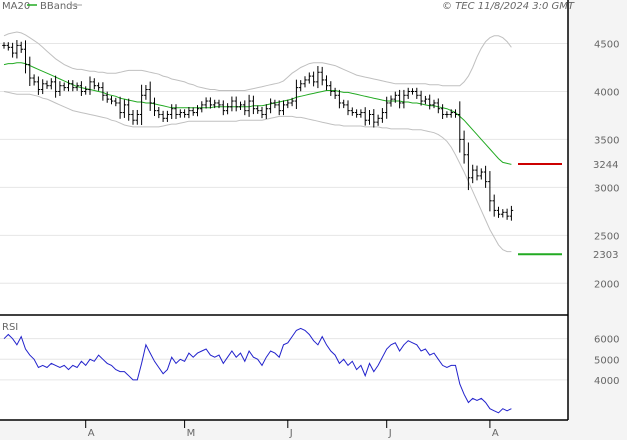  I want to click on price-tick-label: 2000, so click(606, 284).